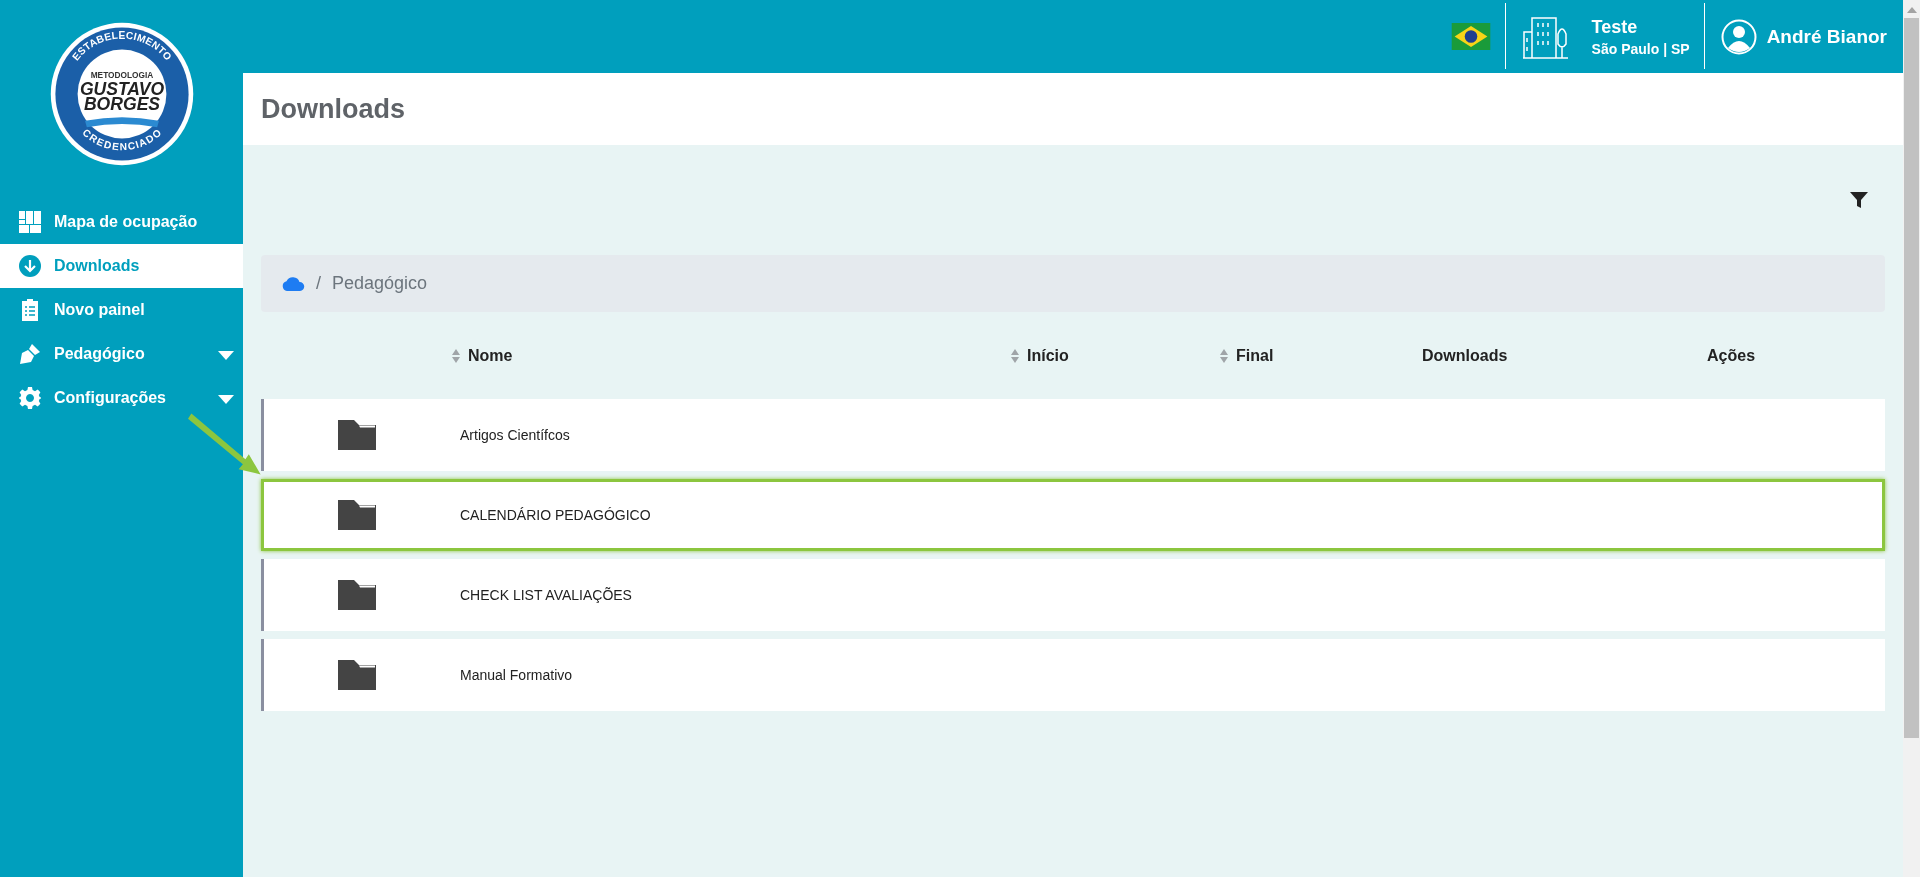 The width and height of the screenshot is (1920, 877). Describe the element at coordinates (1615, 27) in the screenshot. I see `unit-name: Teste` at that location.